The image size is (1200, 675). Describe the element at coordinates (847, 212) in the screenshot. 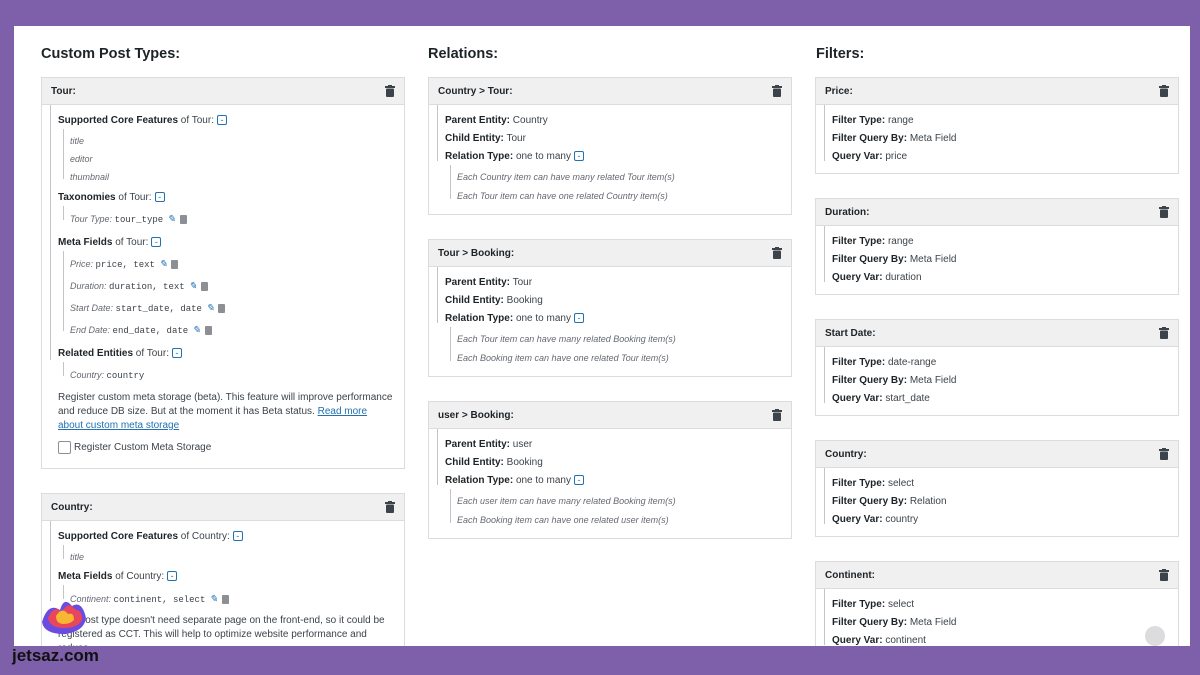

I see `filter-title: Duration:` at that location.